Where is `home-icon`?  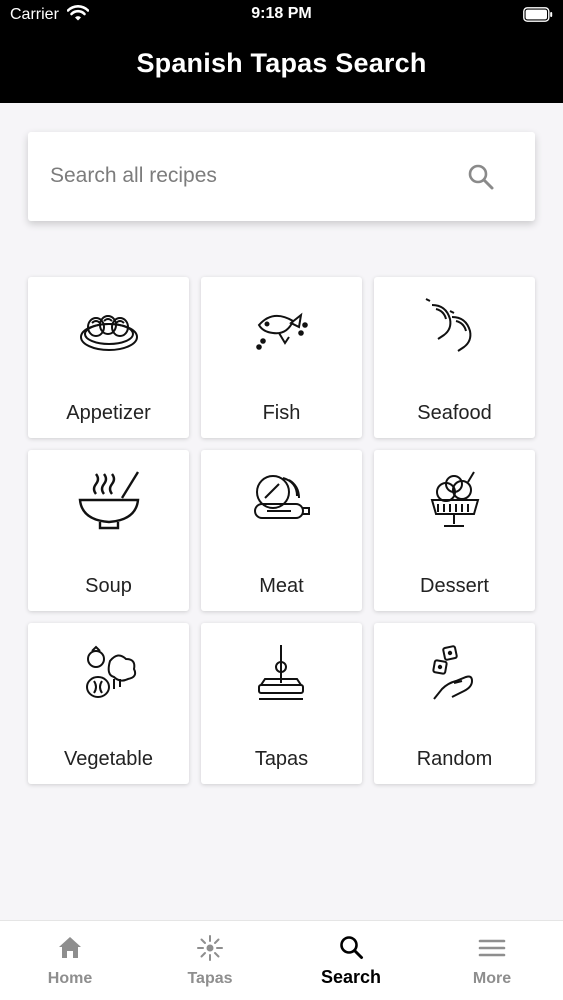
home-icon is located at coordinates (70, 947).